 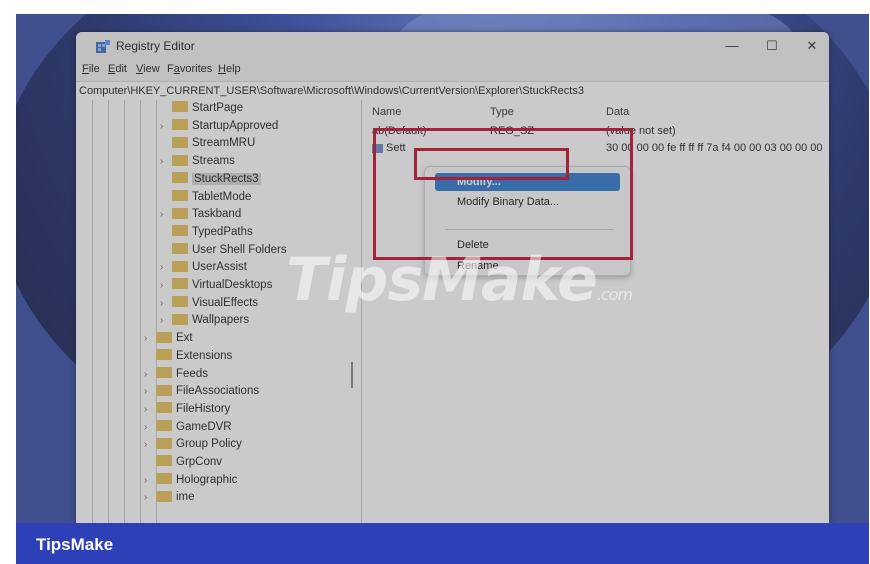 What do you see at coordinates (442, 280) in the screenshot?
I see `watermark-text: TipsMake` at bounding box center [442, 280].